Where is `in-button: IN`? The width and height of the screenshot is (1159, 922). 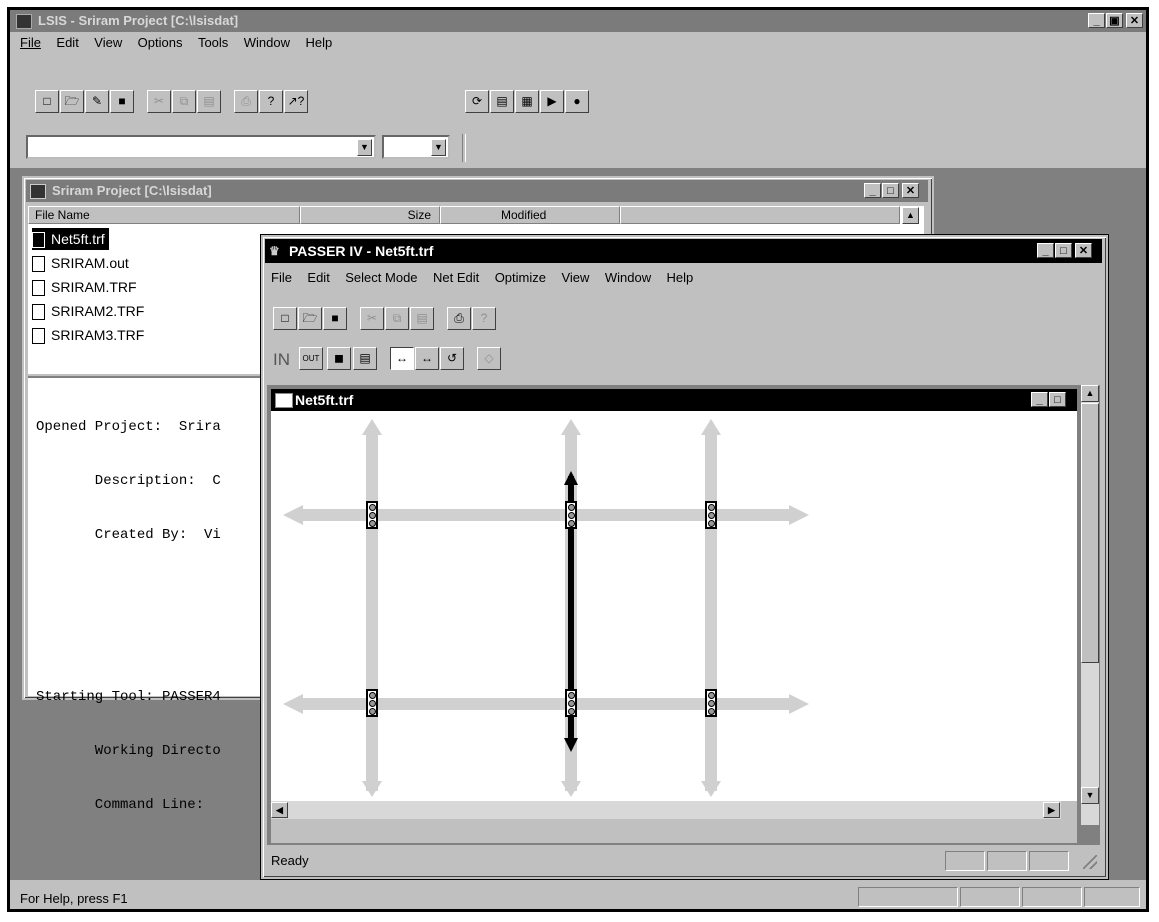 in-button: IN is located at coordinates (284, 360).